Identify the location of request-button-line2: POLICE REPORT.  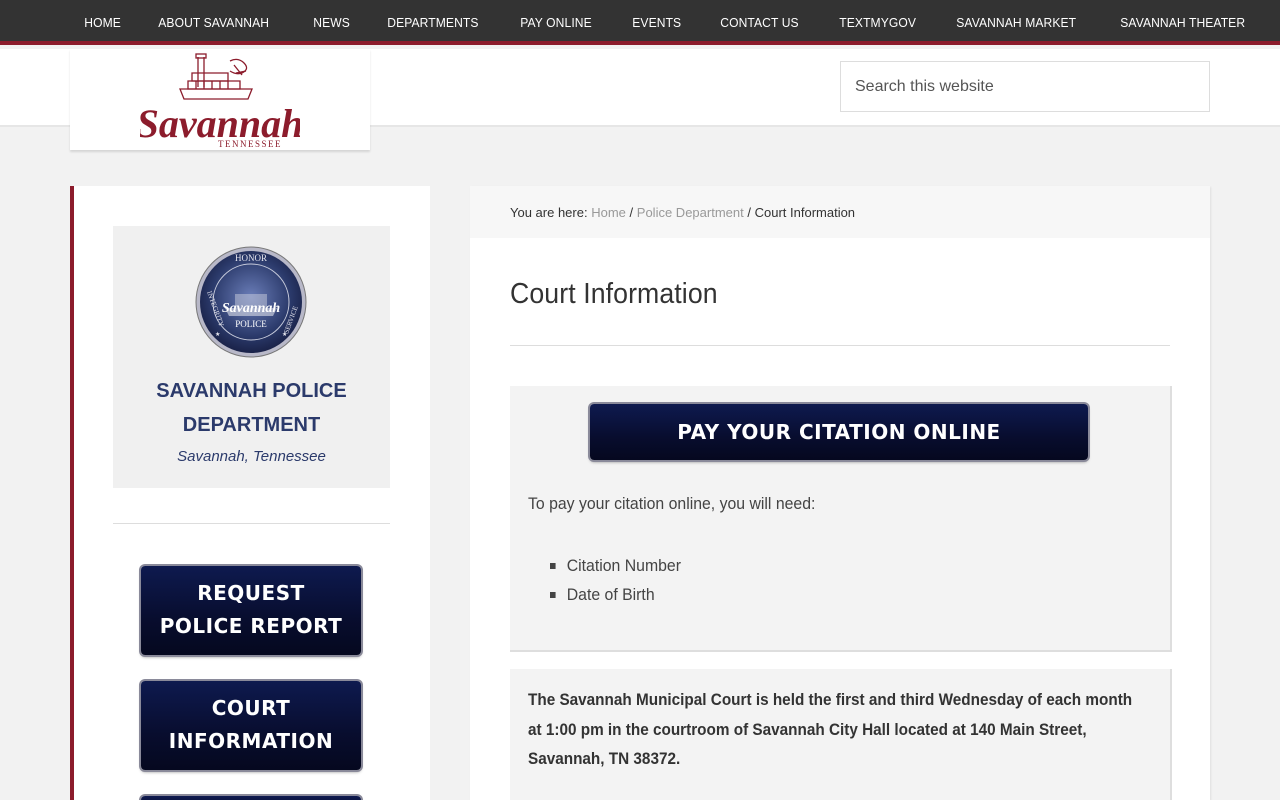
(251, 626).